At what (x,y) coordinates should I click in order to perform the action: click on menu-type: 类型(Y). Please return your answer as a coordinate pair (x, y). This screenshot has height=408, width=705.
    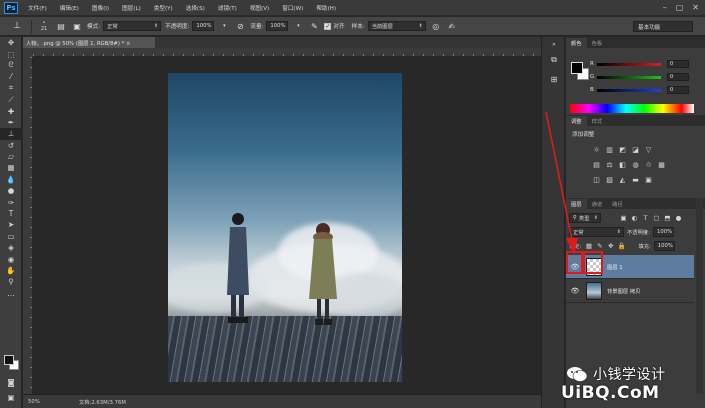
    Looking at the image, I should click on (163, 8).